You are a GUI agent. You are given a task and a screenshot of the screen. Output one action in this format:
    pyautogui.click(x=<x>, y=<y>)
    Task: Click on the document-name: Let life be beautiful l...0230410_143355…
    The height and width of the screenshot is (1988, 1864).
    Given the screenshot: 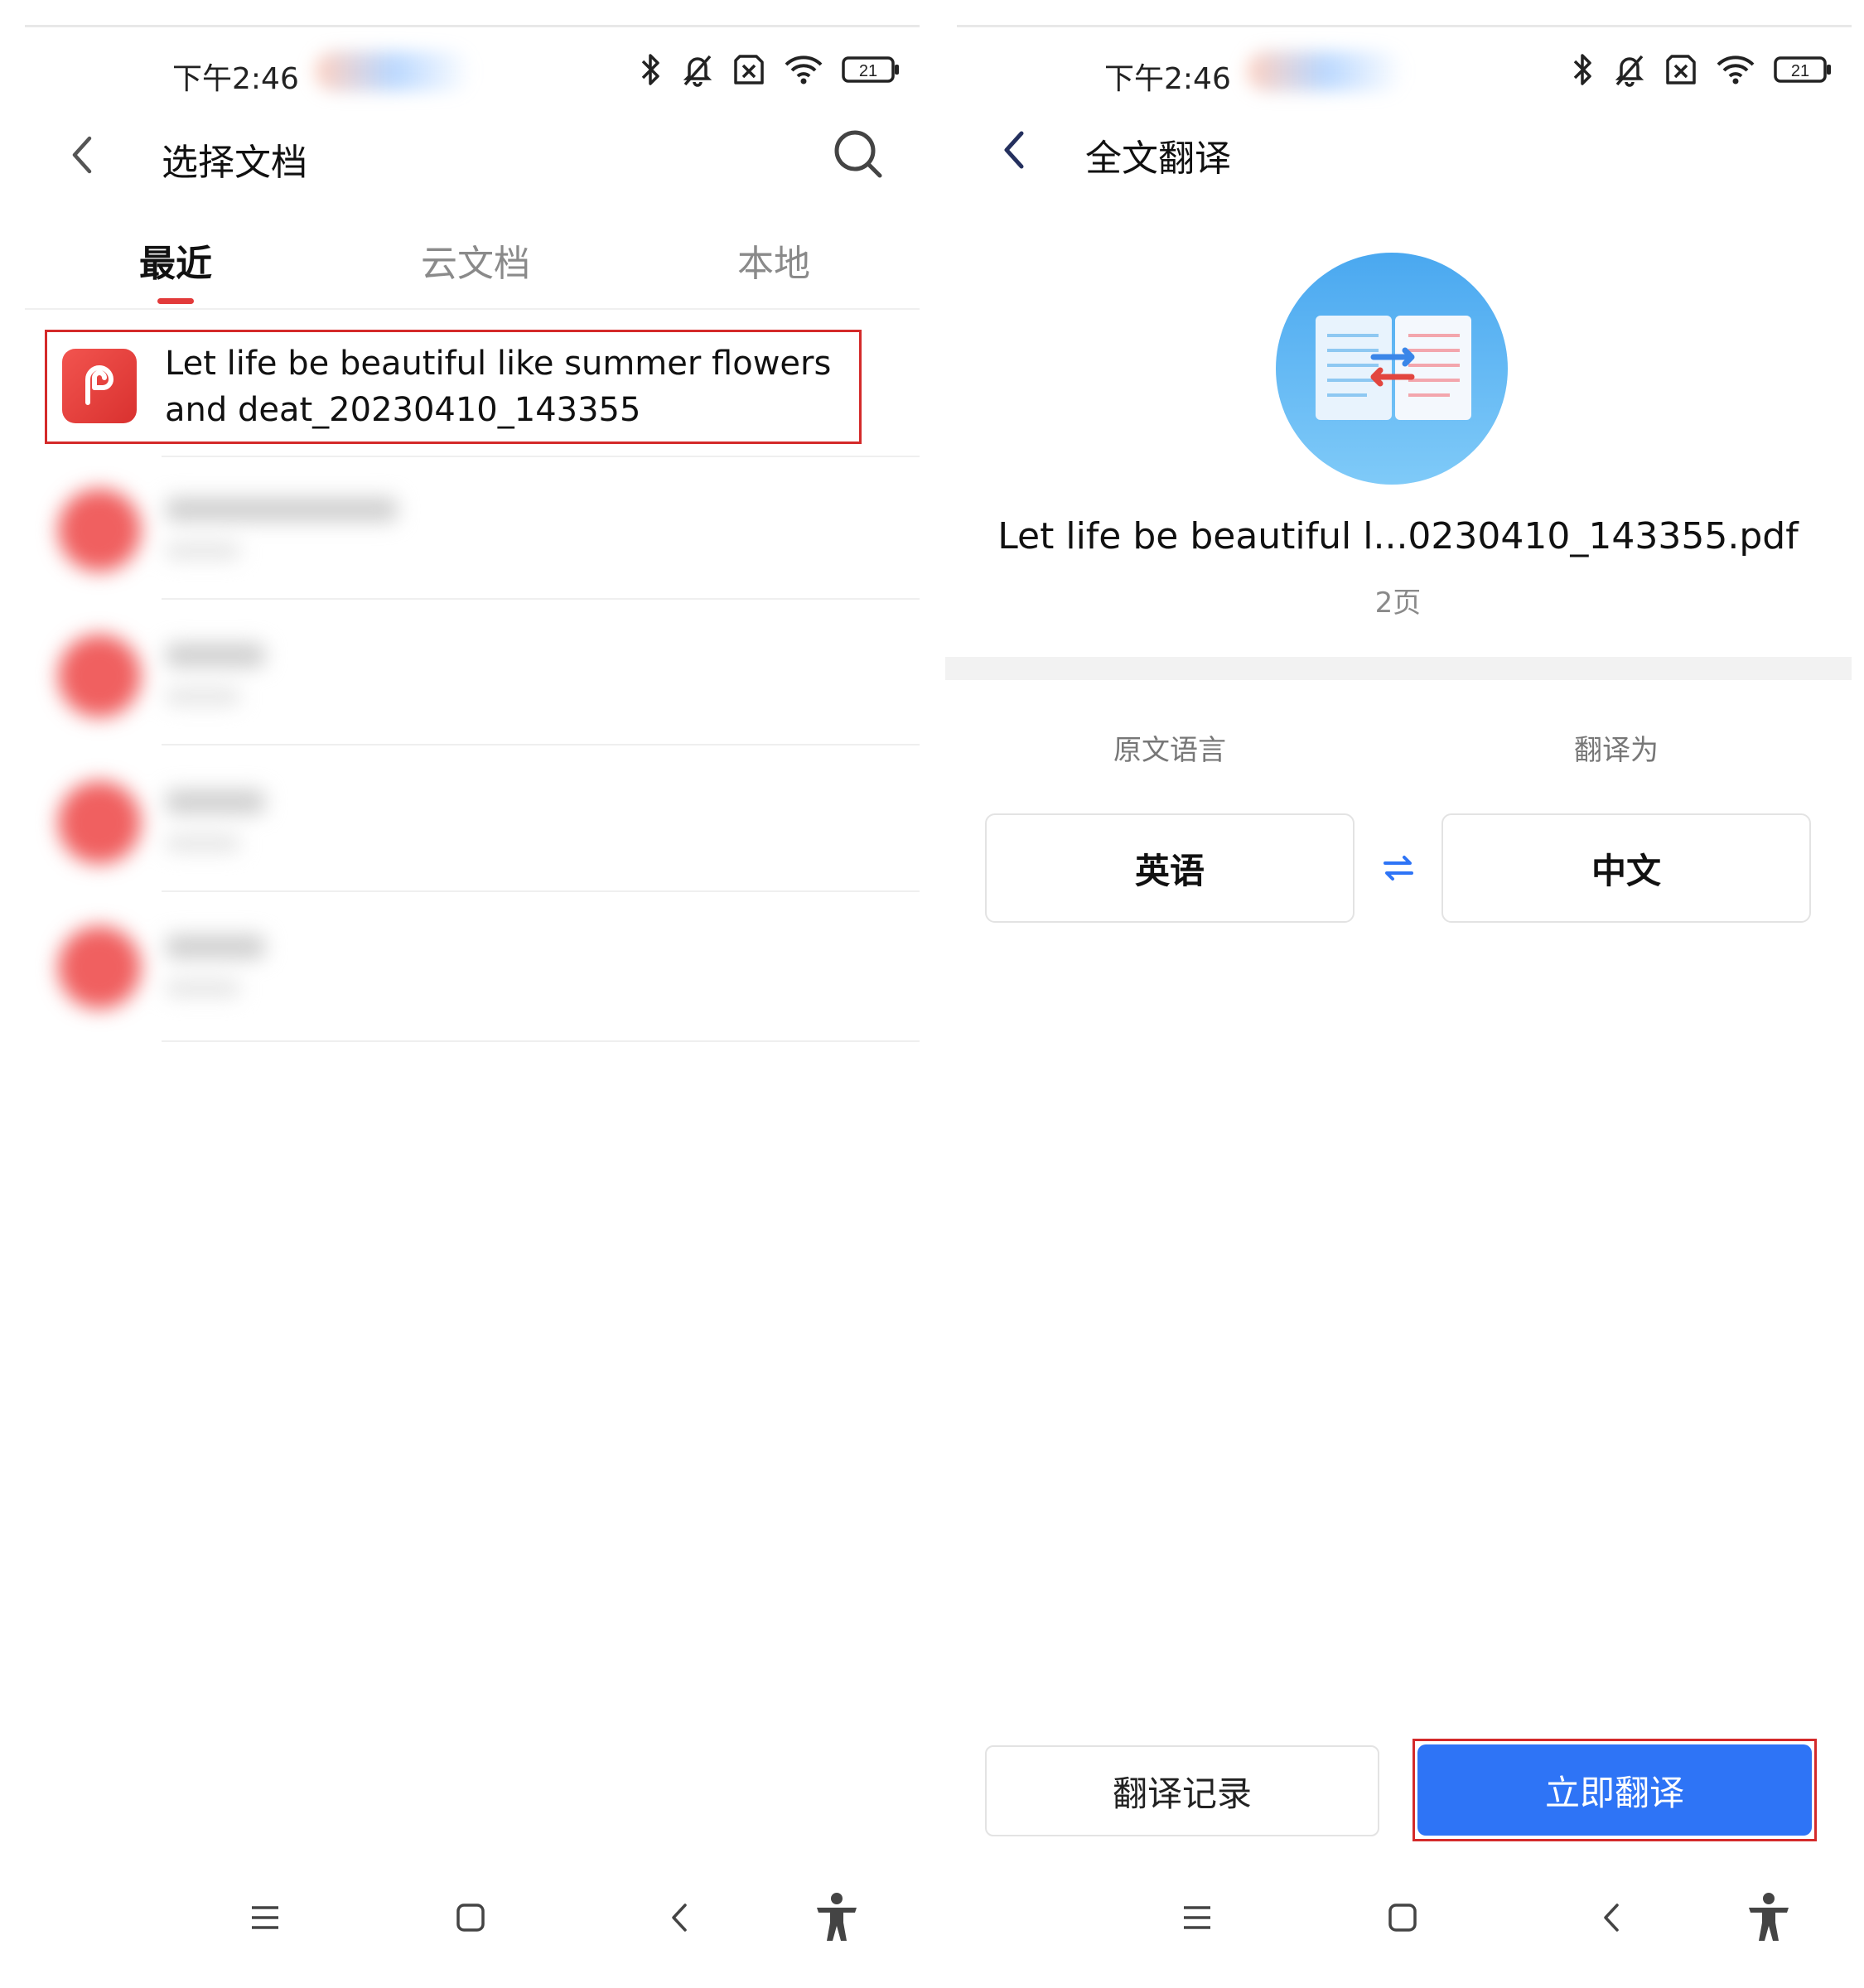 What is the action you would take?
    pyautogui.click(x=1398, y=536)
    